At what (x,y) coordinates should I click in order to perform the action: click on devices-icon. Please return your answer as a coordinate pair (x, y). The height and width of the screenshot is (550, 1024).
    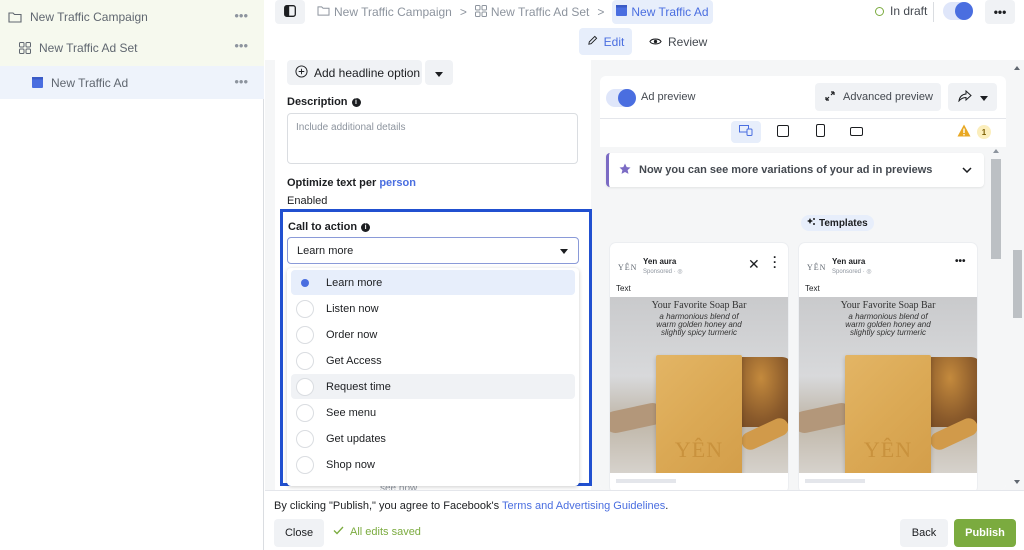
    Looking at the image, I should click on (746, 132).